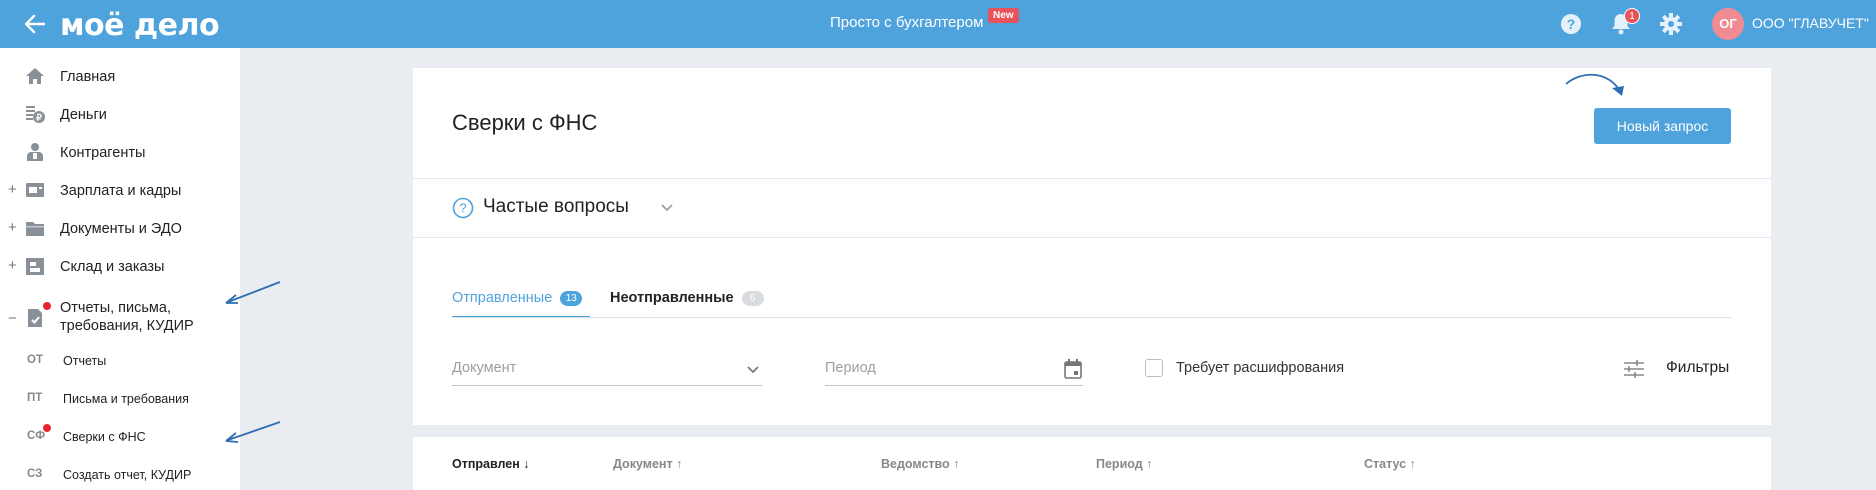 This screenshot has width=1876, height=490. What do you see at coordinates (35, 360) in the screenshot?
I see `subitem-abbr: ОТ` at bounding box center [35, 360].